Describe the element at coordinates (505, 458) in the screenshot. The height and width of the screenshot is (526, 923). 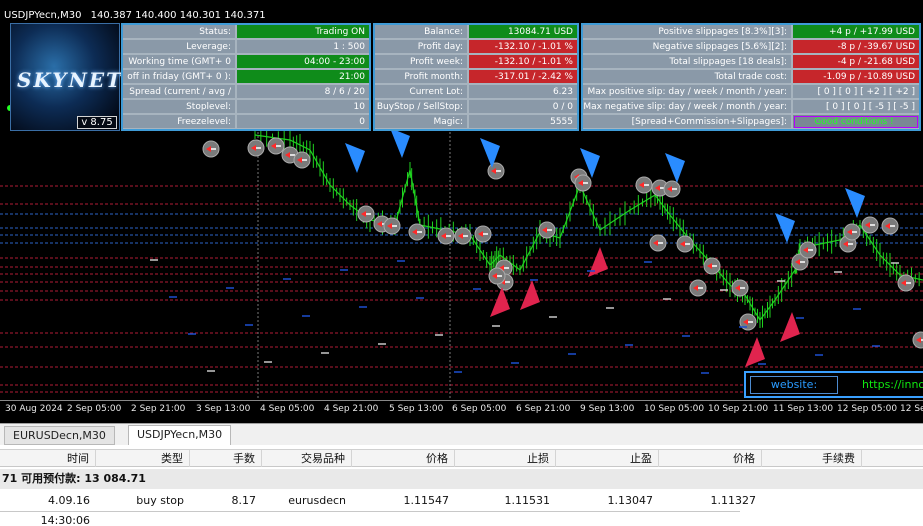
I see `column-header: 止损` at that location.